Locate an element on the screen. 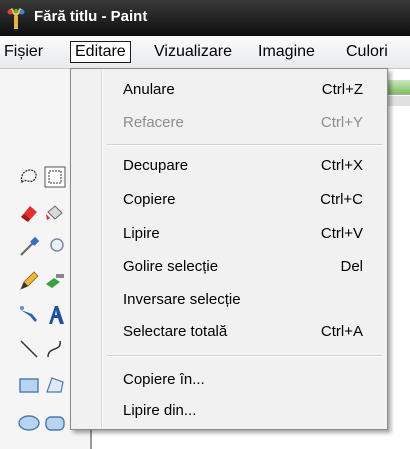 Image resolution: width=410 pixels, height=449 pixels. line-icon is located at coordinates (29, 349).